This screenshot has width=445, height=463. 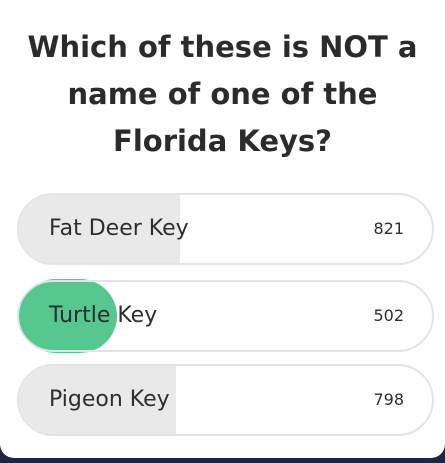 What do you see at coordinates (388, 315) in the screenshot?
I see `option-vote-count: 502` at bounding box center [388, 315].